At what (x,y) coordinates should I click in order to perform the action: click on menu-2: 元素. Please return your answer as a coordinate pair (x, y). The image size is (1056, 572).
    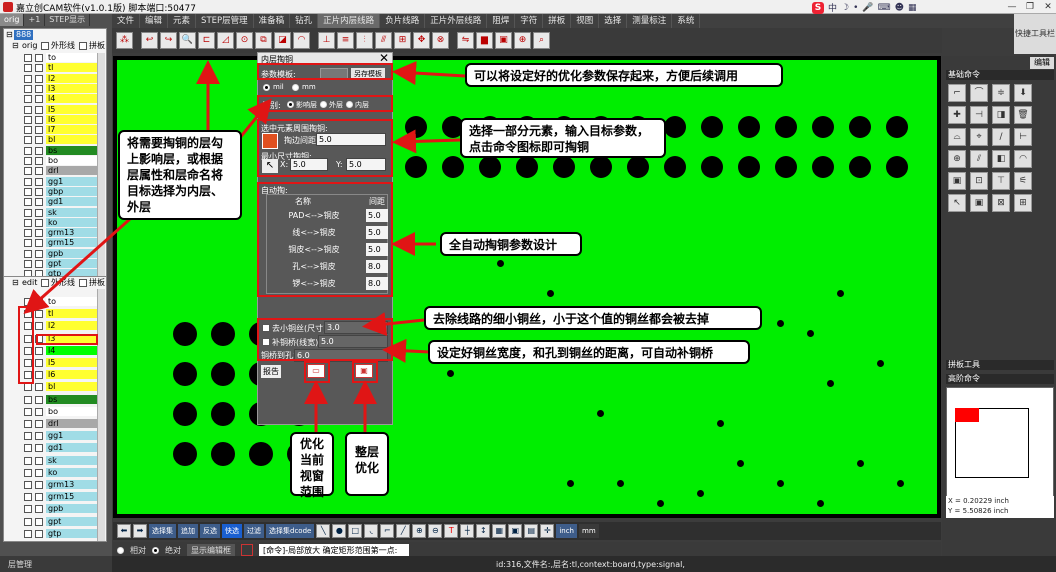
    Looking at the image, I should click on (182, 21).